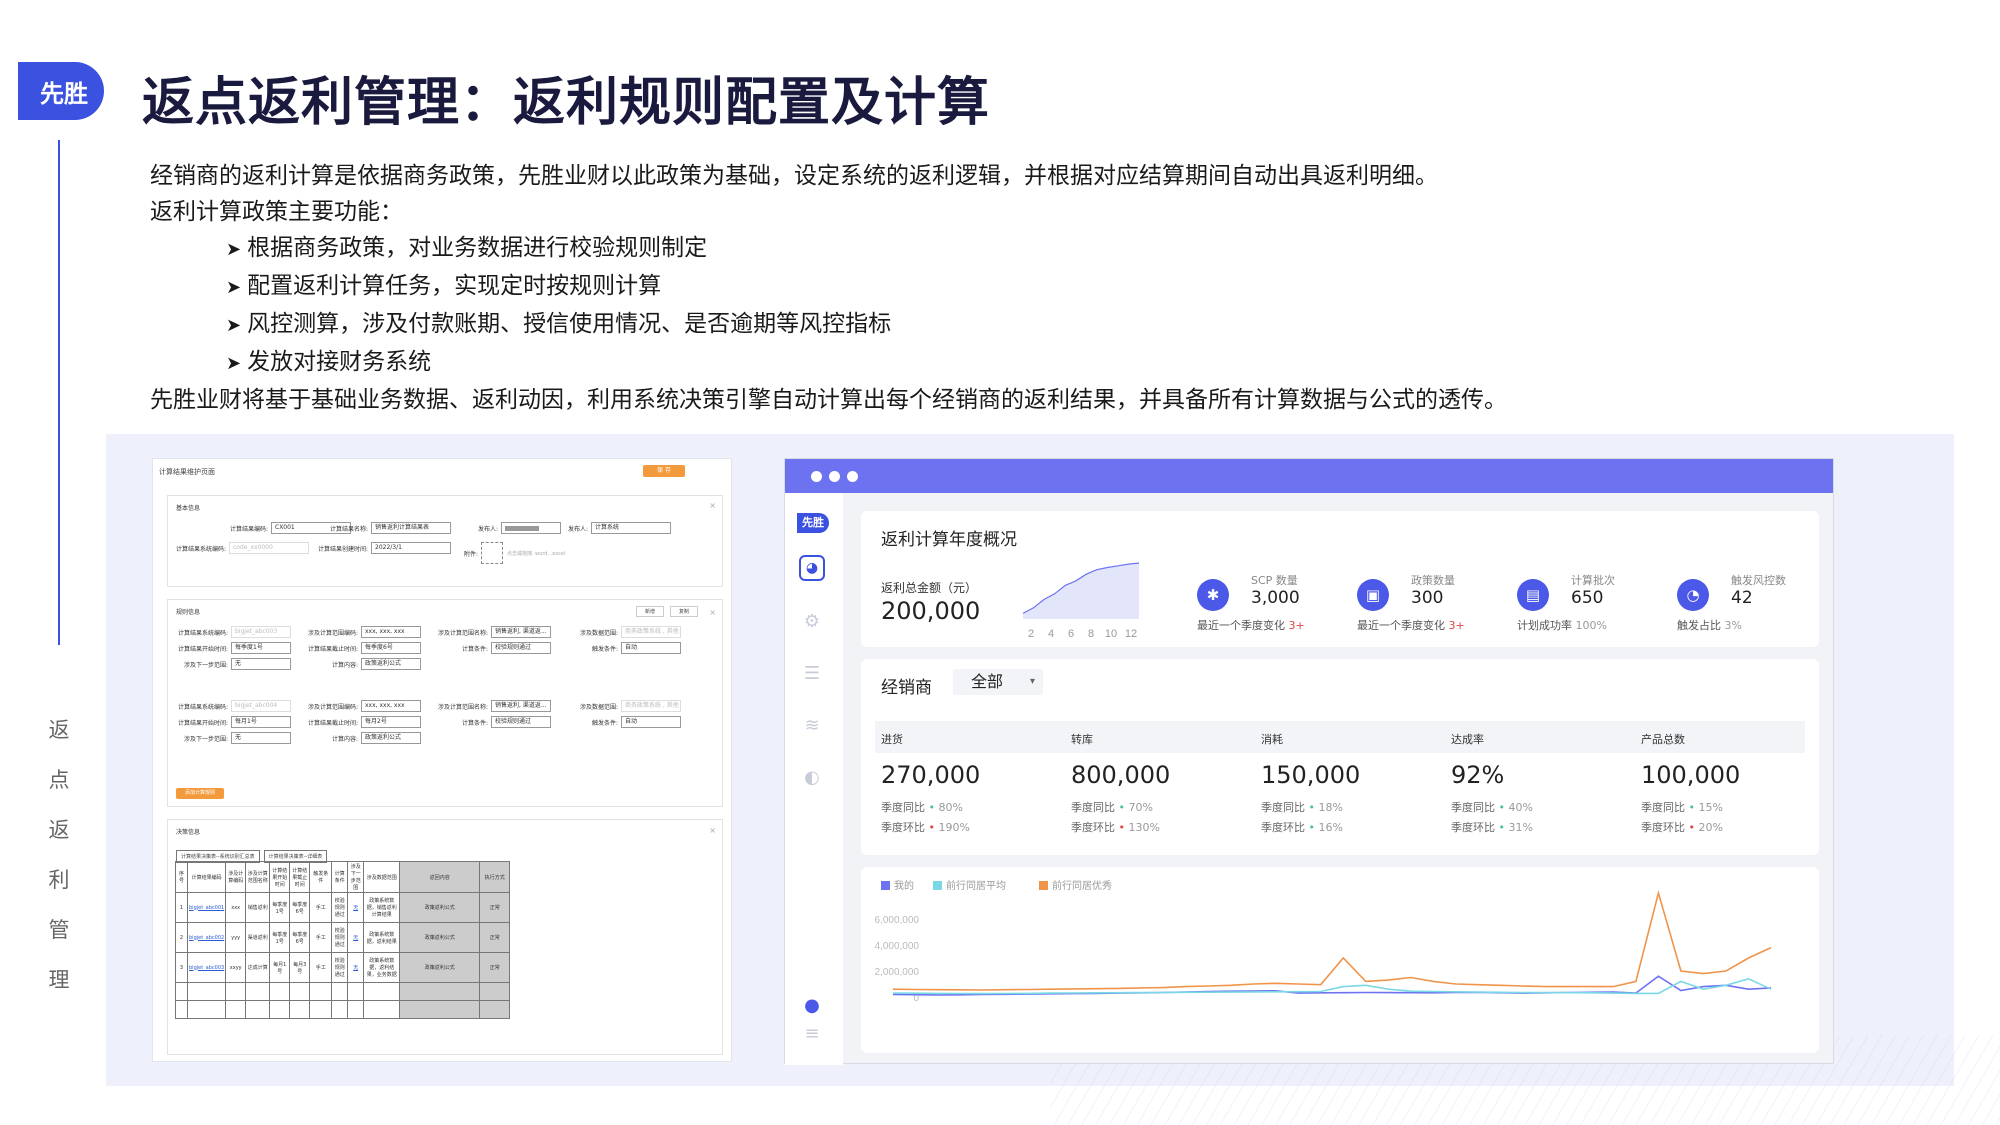 The image size is (2000, 1125). Describe the element at coordinates (188, 612) in the screenshot. I see `section-title: 规则信息` at that location.